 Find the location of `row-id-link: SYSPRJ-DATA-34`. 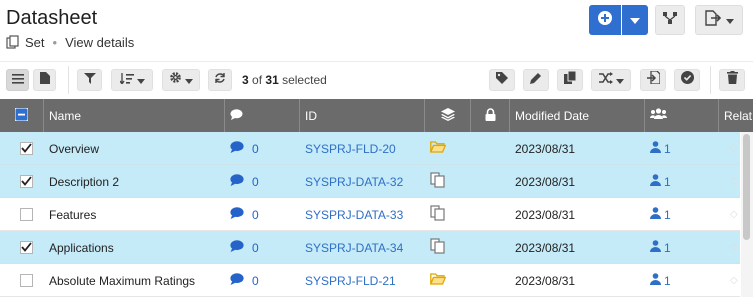

row-id-link: SYSPRJ-DATA-34 is located at coordinates (354, 248).